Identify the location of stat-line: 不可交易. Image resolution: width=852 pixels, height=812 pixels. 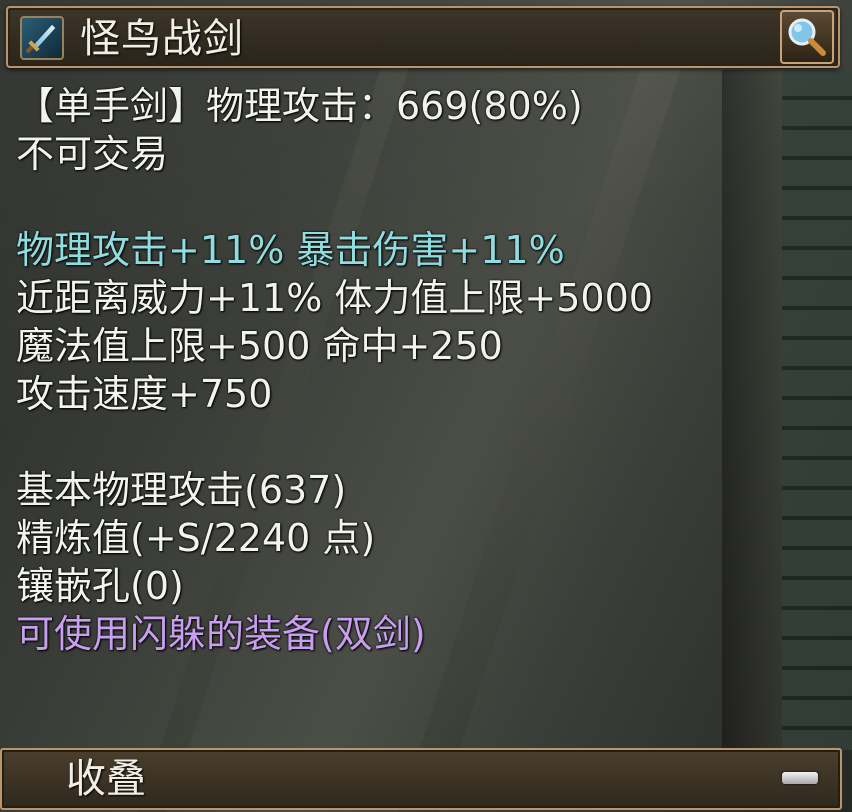
(92, 154).